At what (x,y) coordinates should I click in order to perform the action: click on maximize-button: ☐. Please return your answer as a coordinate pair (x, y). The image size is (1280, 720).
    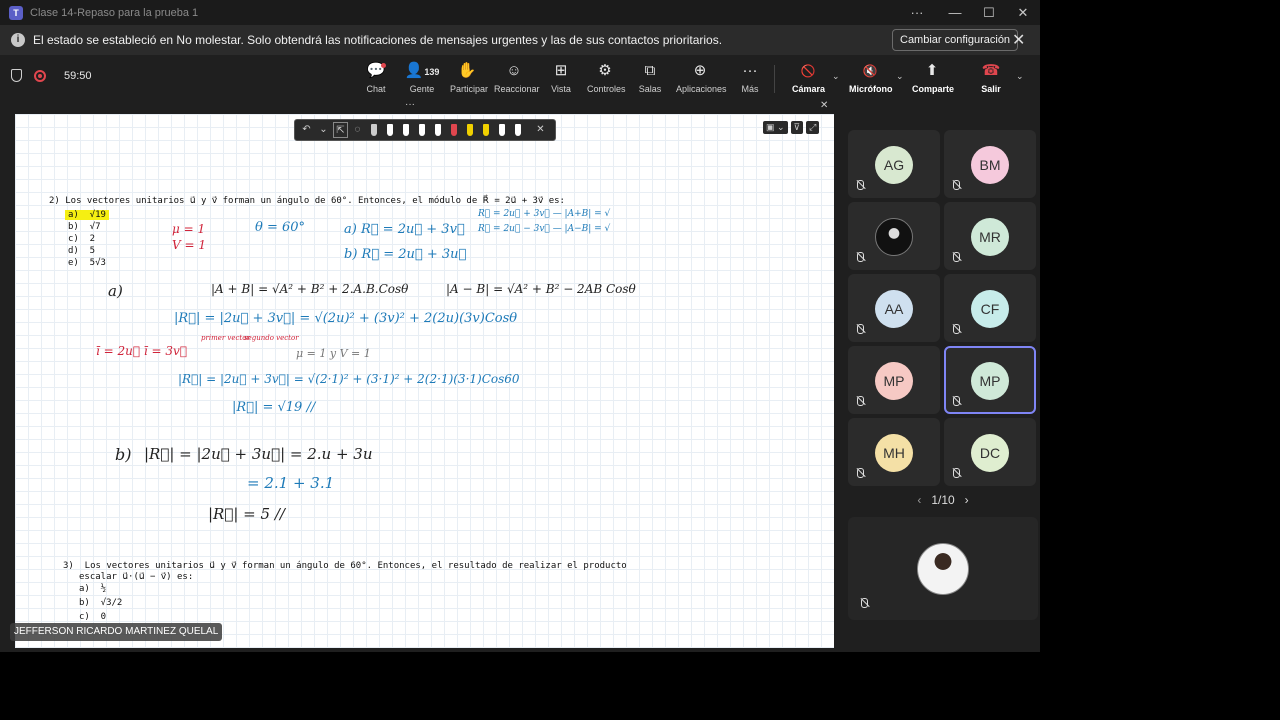
    Looking at the image, I should click on (989, 12).